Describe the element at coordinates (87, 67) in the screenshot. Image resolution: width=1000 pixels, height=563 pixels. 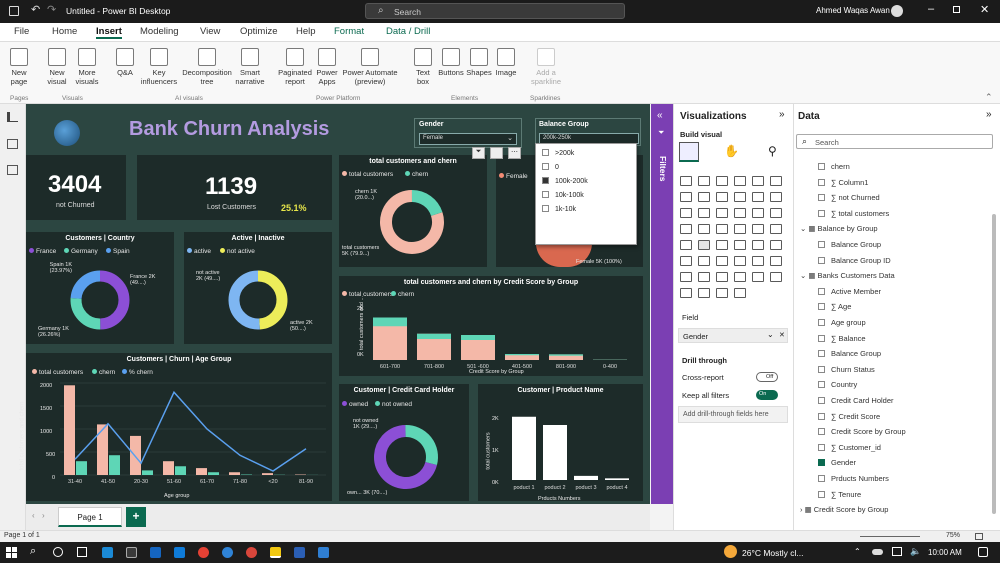
I see `more-visuals-button: More visuals` at that location.